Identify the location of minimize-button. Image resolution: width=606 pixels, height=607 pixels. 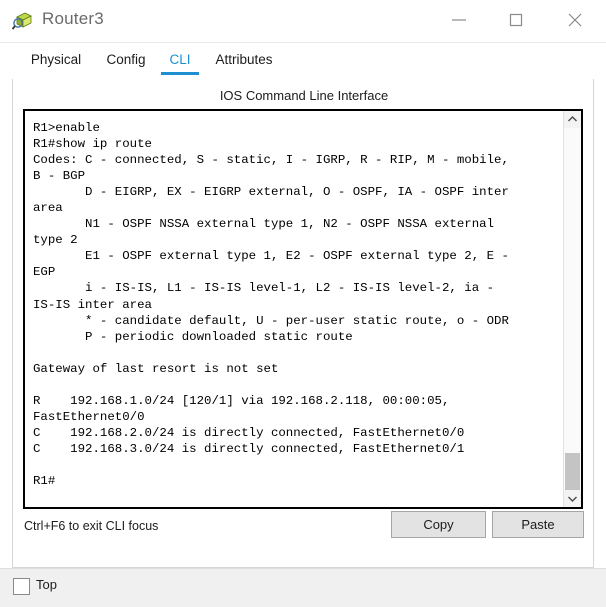
(459, 20).